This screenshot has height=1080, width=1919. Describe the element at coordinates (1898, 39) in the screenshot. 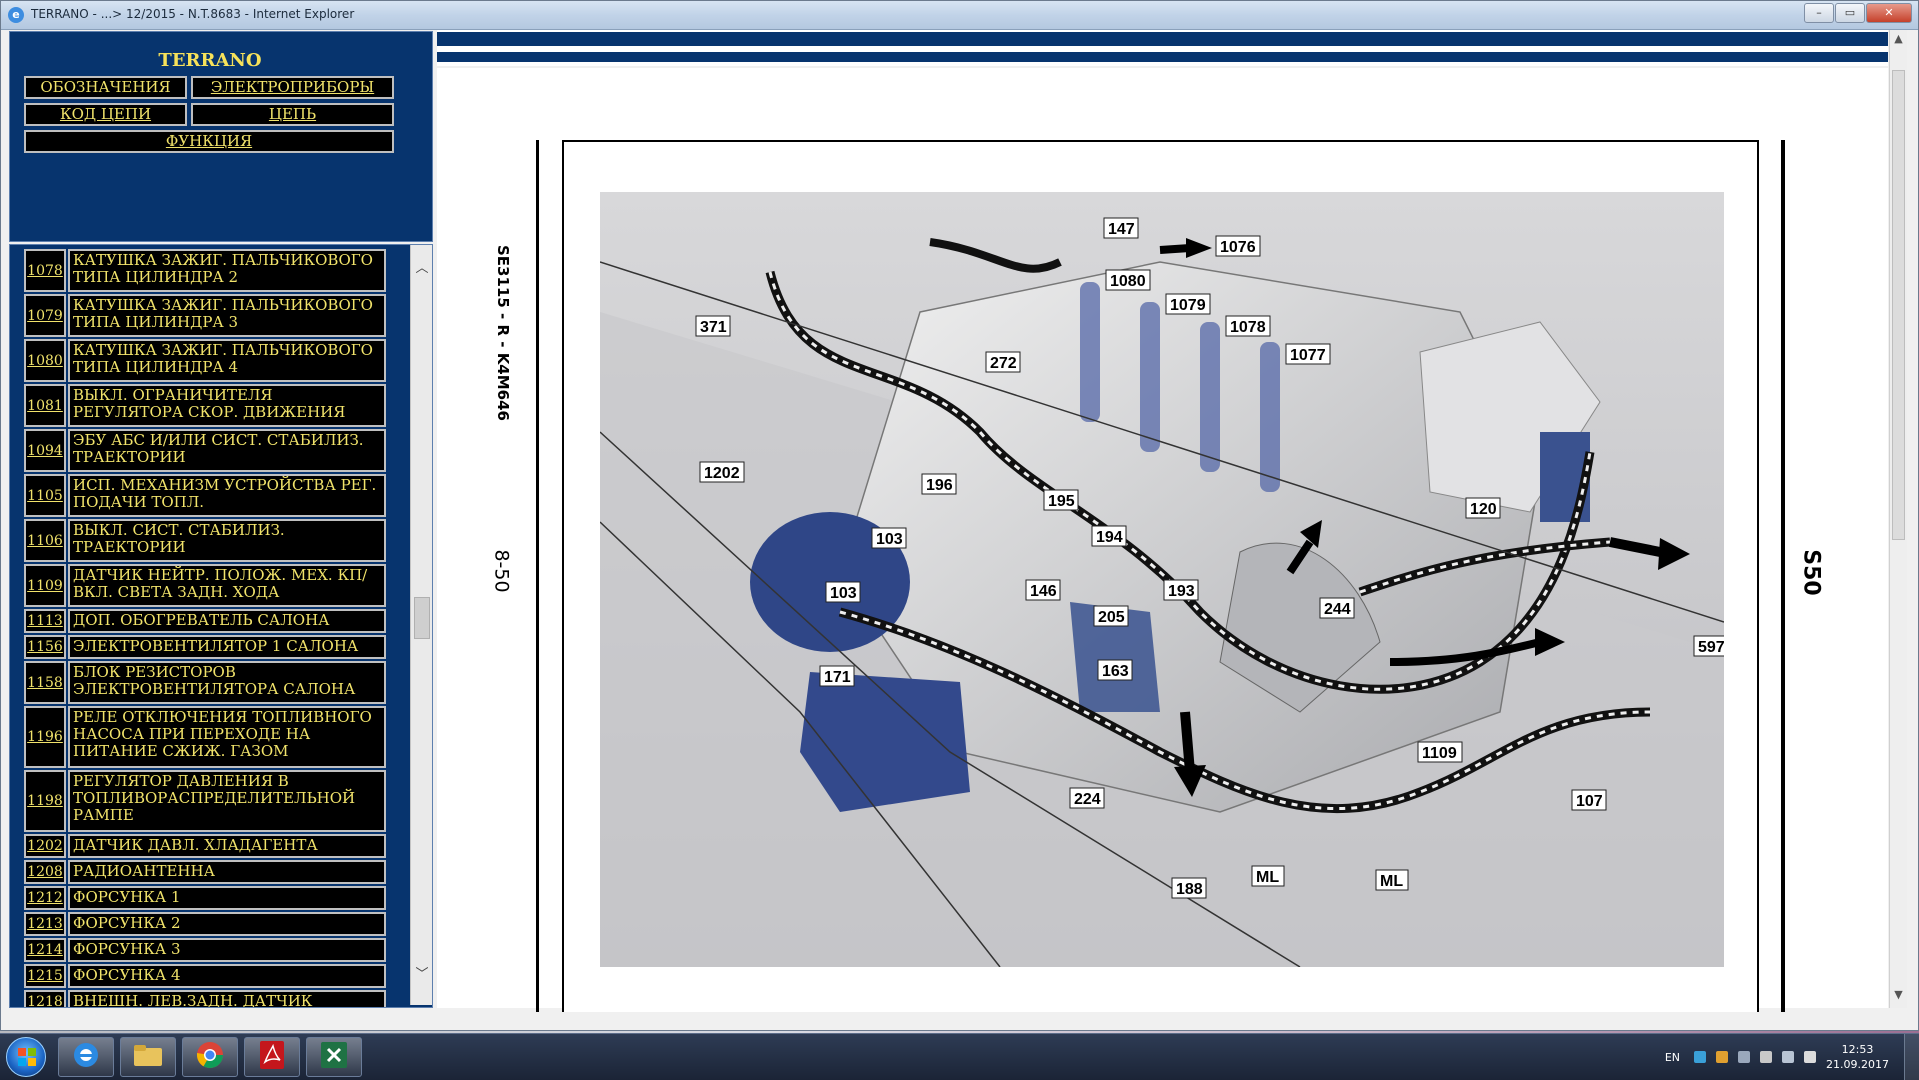

I see `page-scroll-up-icon: ▲` at that location.